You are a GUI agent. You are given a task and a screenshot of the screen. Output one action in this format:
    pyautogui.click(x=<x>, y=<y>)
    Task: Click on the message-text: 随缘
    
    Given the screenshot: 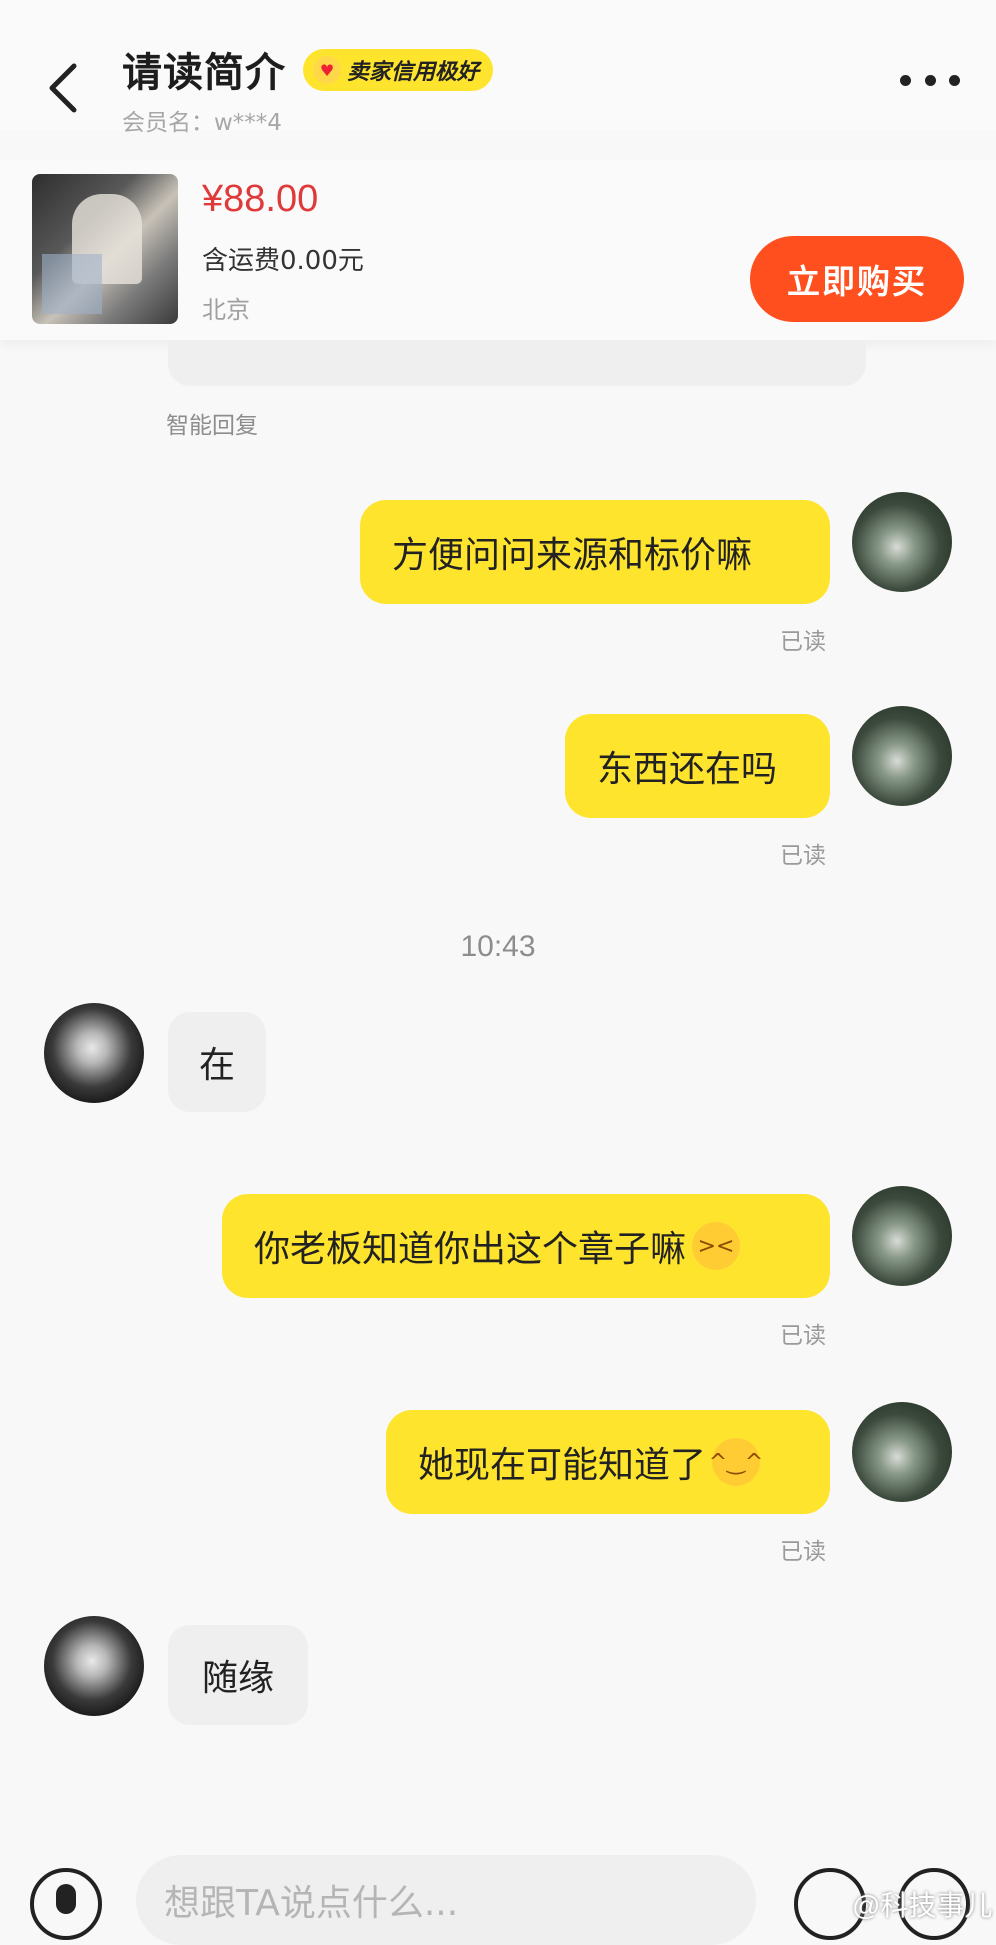 What is the action you would take?
    pyautogui.click(x=237, y=1678)
    